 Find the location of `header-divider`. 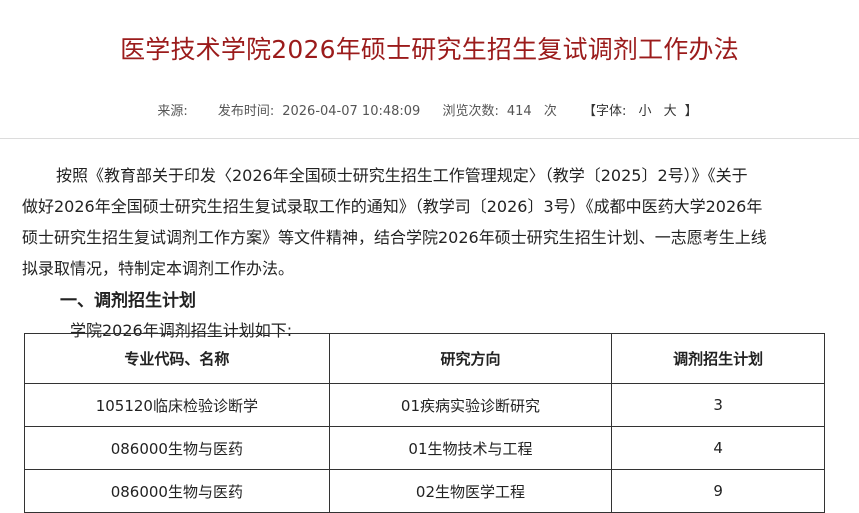

header-divider is located at coordinates (429, 138).